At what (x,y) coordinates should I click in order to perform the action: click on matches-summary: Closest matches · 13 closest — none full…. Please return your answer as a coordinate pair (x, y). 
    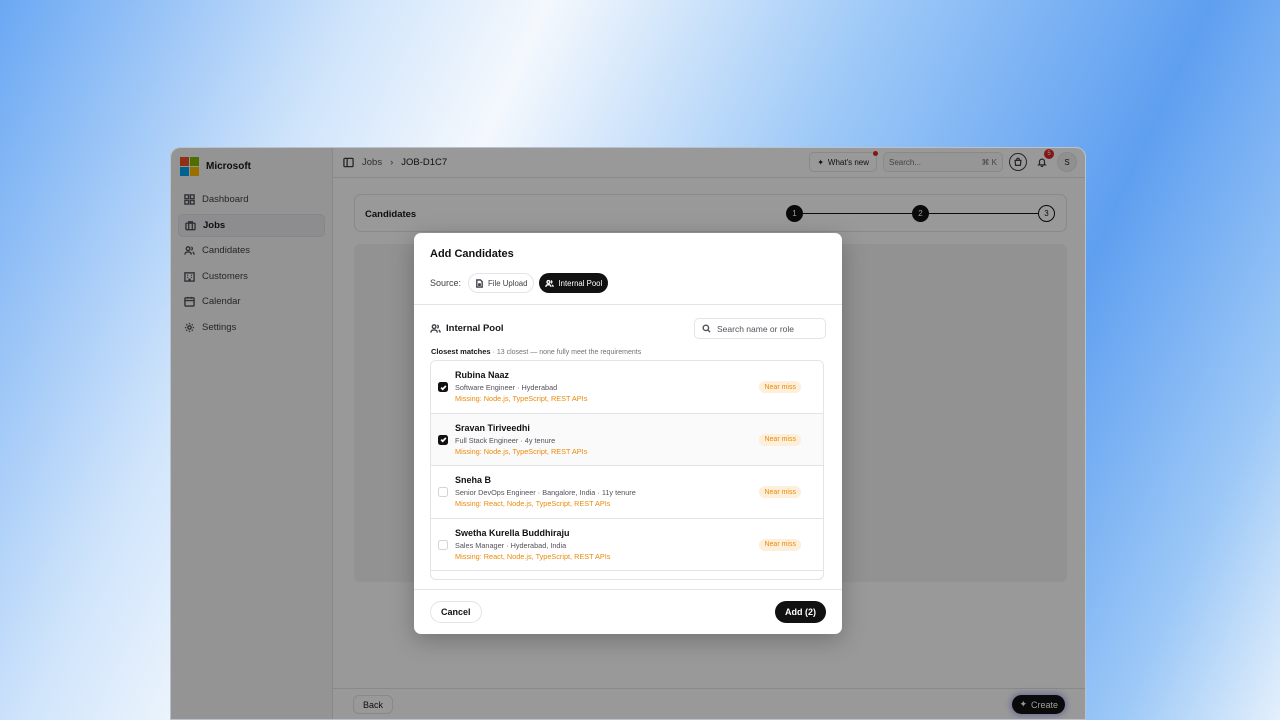
    Looking at the image, I should click on (536, 351).